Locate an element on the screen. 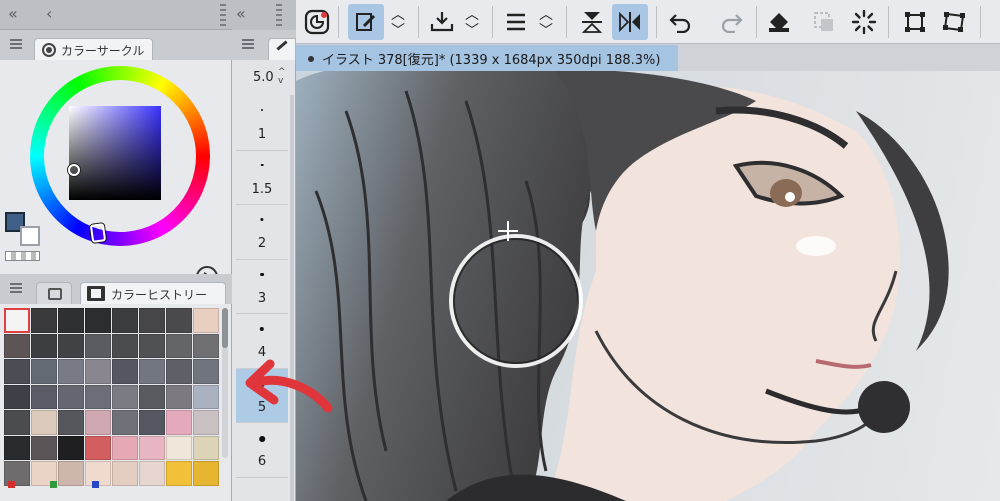 This screenshot has width=1000, height=501. selection-layer-icon is located at coordinates (824, 22).